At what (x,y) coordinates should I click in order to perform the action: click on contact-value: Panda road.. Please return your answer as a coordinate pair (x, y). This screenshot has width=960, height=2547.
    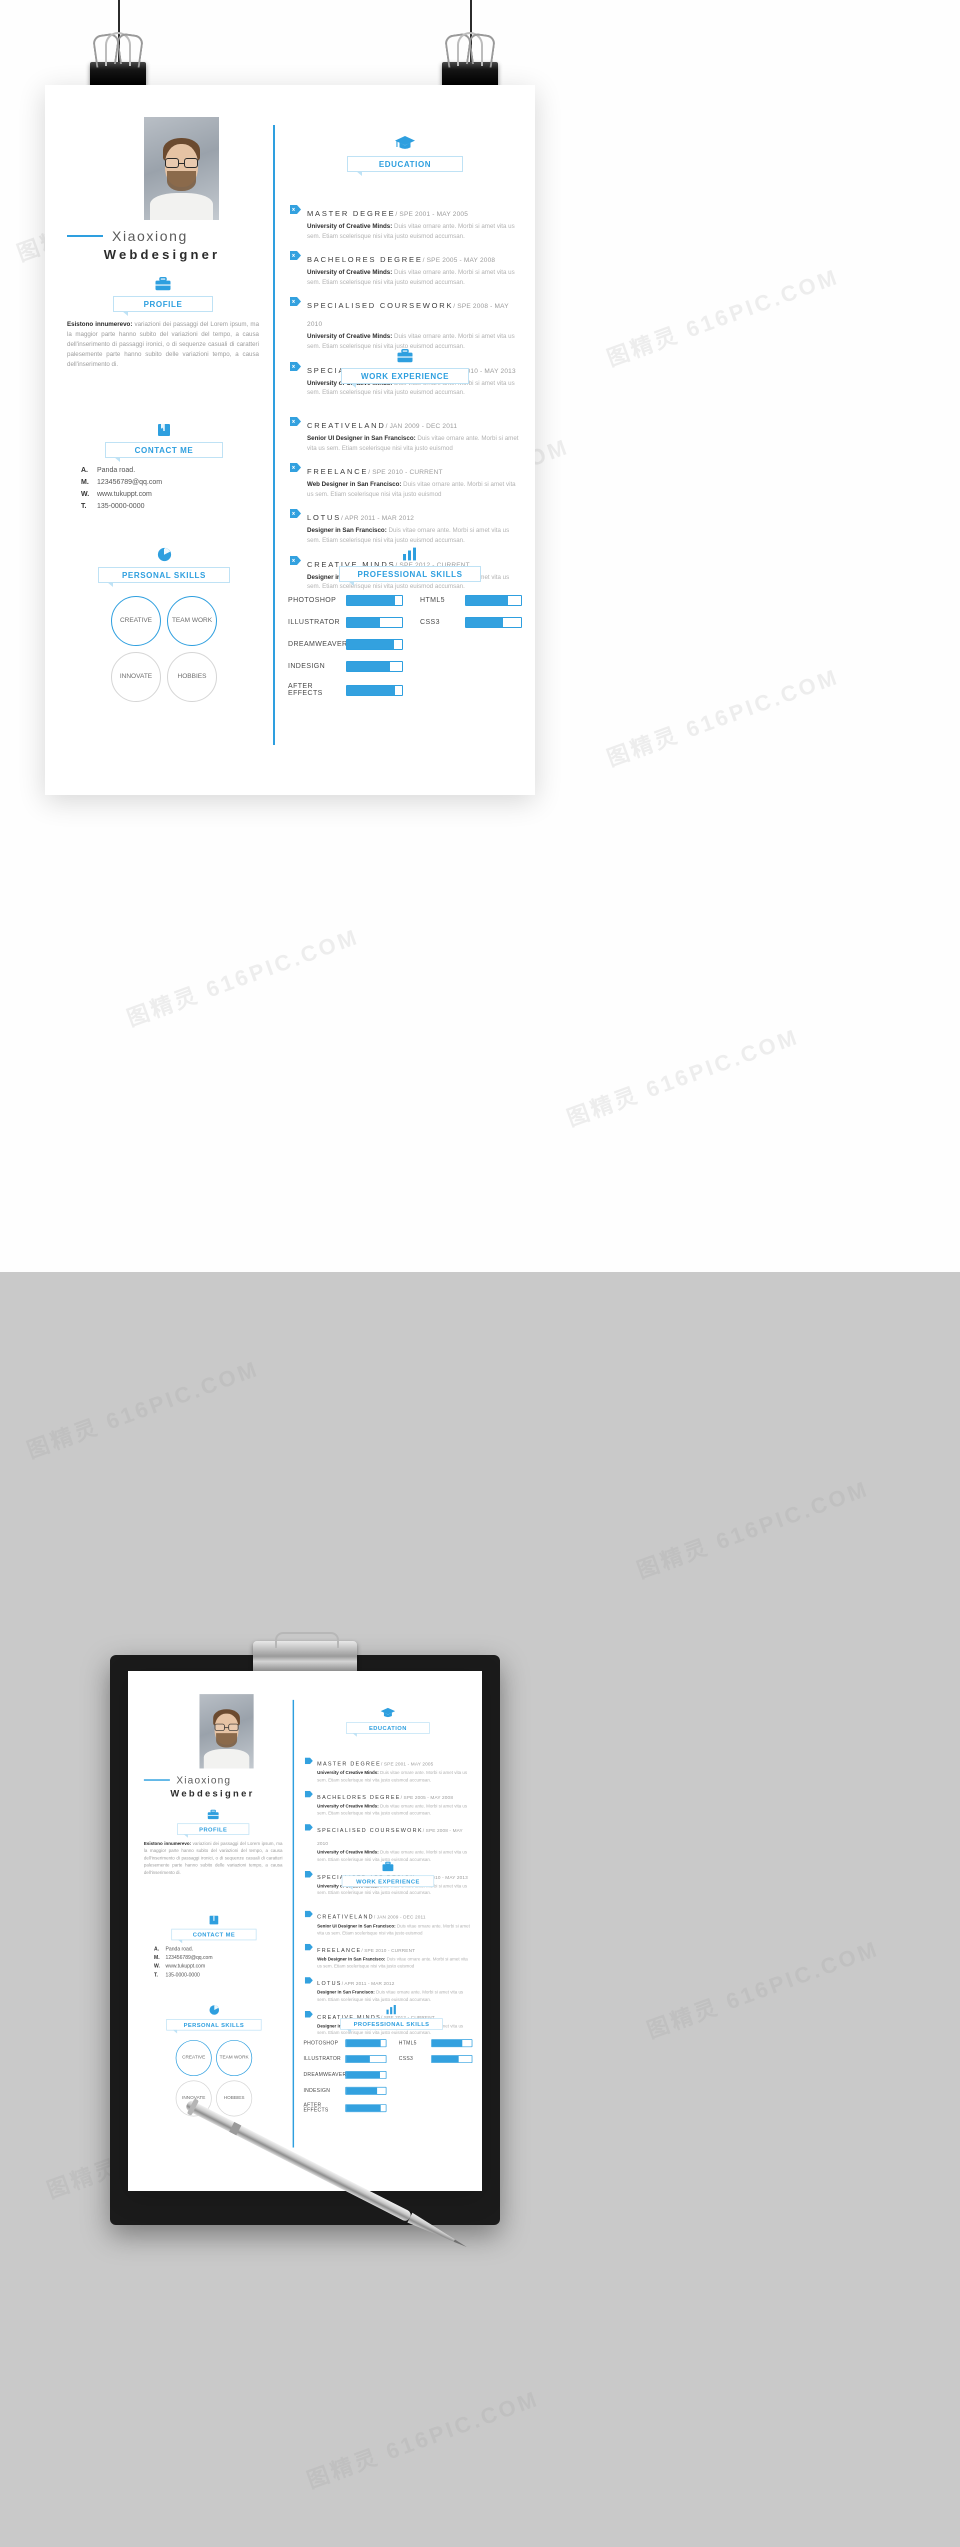
    Looking at the image, I should click on (179, 1949).